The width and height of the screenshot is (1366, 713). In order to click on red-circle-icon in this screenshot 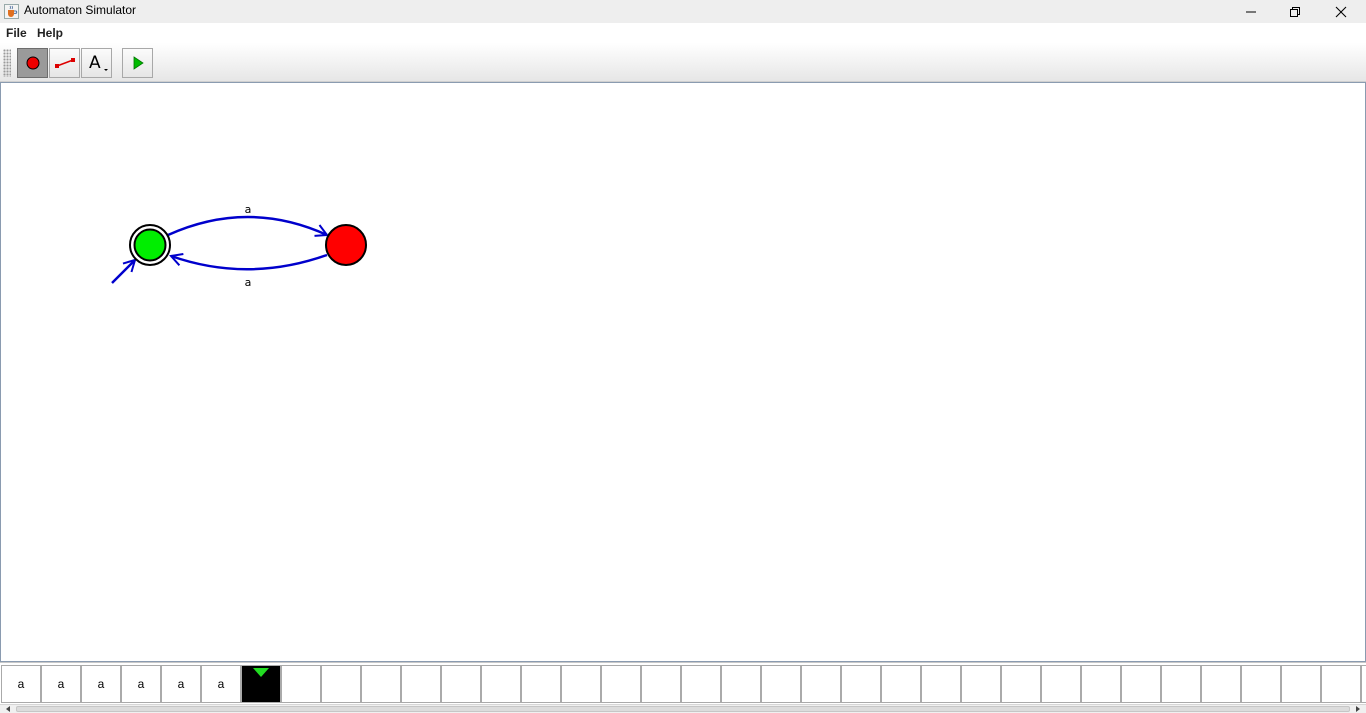, I will do `click(32, 63)`.